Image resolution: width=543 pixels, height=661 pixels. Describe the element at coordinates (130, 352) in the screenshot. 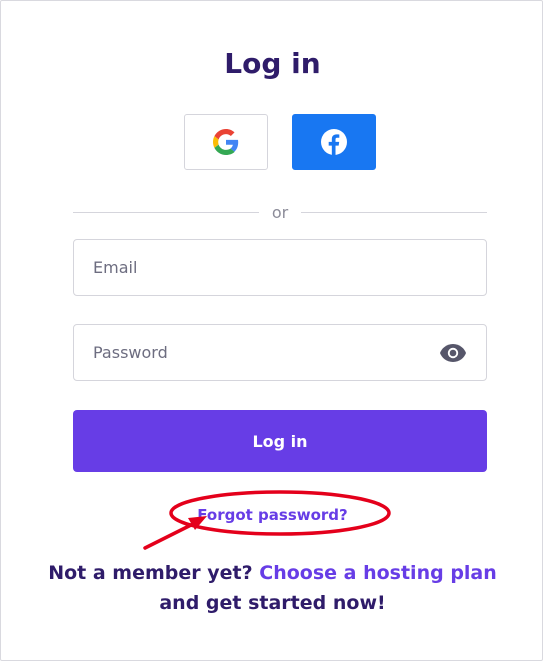

I see `password-placeholder: Password` at that location.